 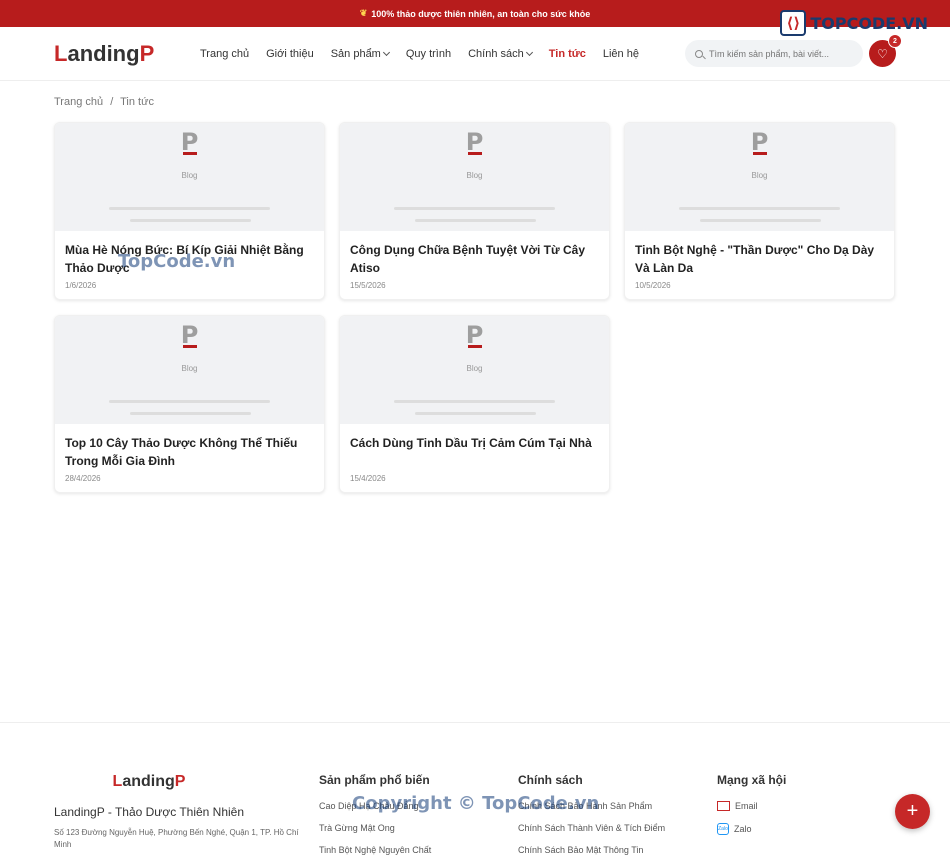 I want to click on nav-item-about: Giới thiệu, so click(x=290, y=54).